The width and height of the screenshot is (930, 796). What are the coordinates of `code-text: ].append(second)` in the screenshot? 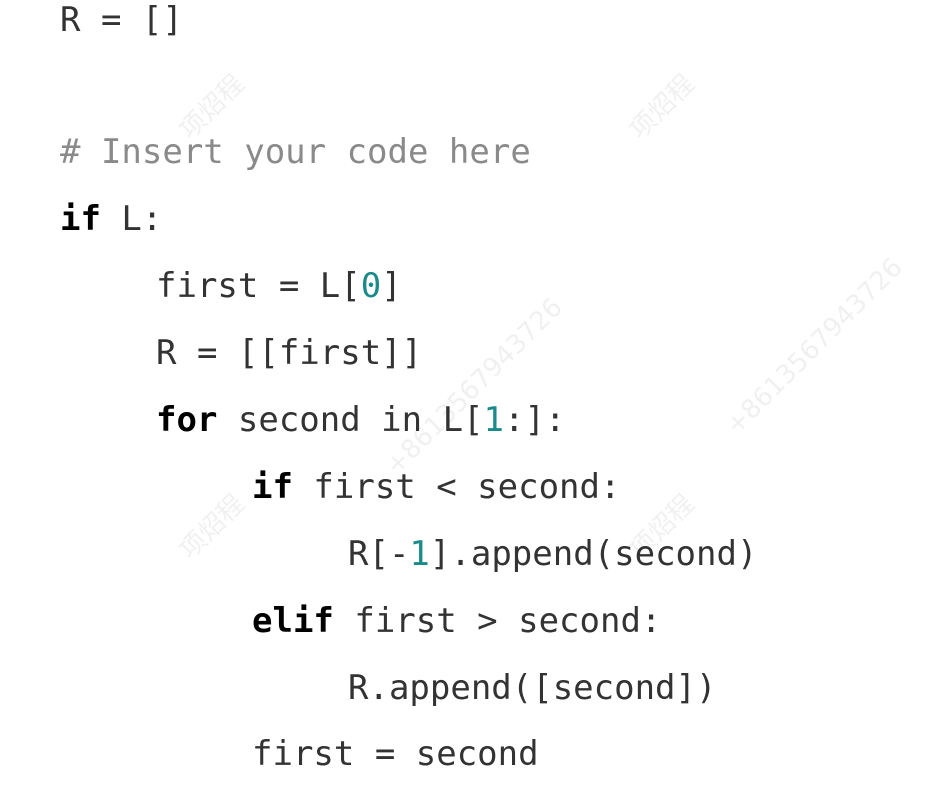 It's located at (593, 554).